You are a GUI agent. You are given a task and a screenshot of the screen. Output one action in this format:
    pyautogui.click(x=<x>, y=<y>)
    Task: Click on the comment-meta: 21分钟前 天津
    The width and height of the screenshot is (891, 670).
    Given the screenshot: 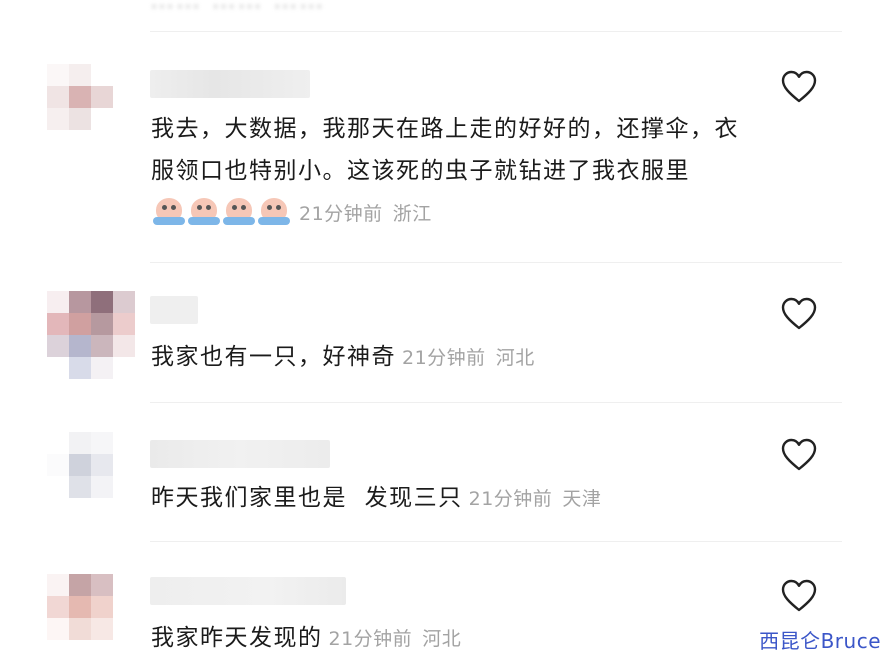 What is the action you would take?
    pyautogui.click(x=535, y=499)
    